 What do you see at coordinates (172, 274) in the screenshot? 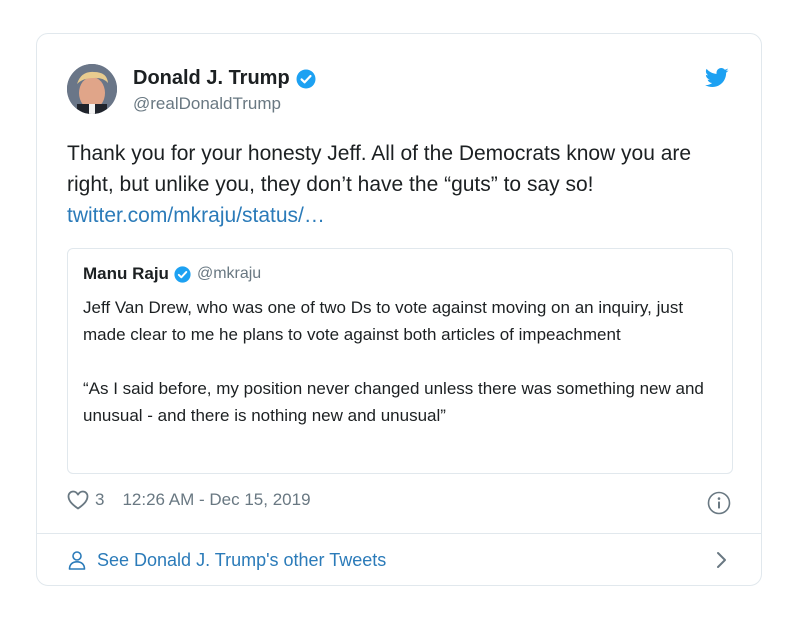
I see `quoted-tweet-header: Manu Raju @mkraju` at bounding box center [172, 274].